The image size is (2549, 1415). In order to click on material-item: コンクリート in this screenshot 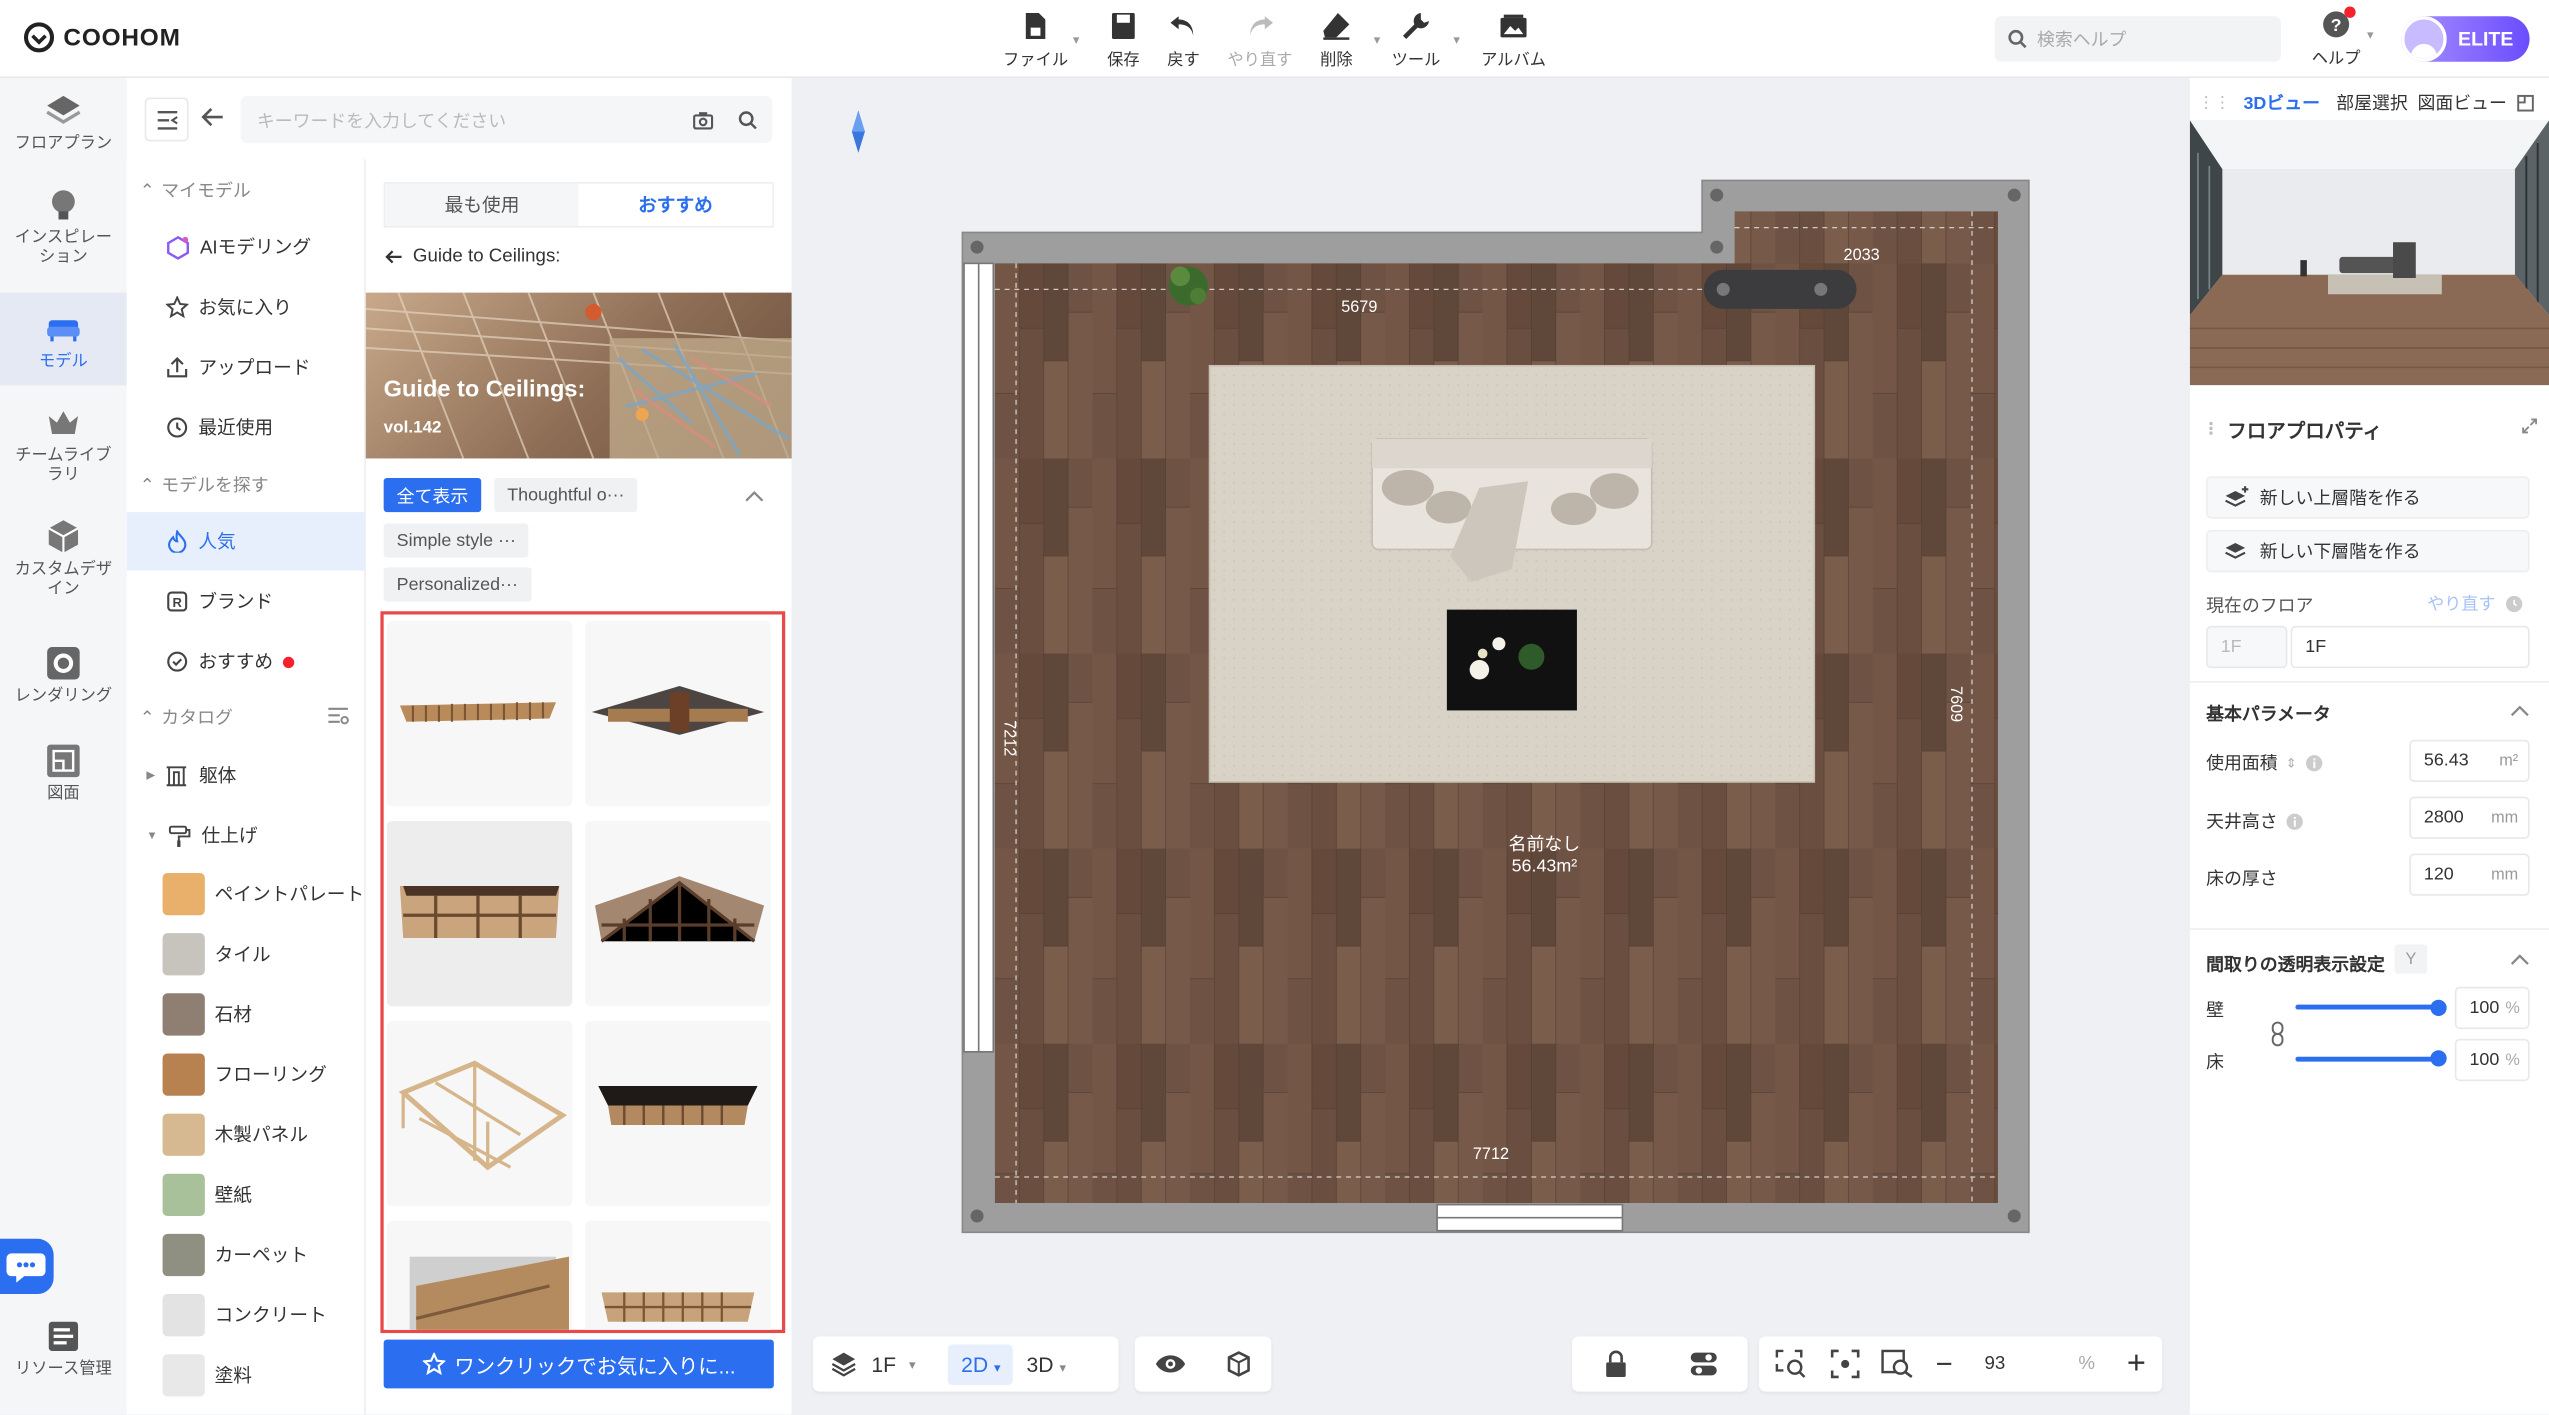, I will do `click(246, 1315)`.